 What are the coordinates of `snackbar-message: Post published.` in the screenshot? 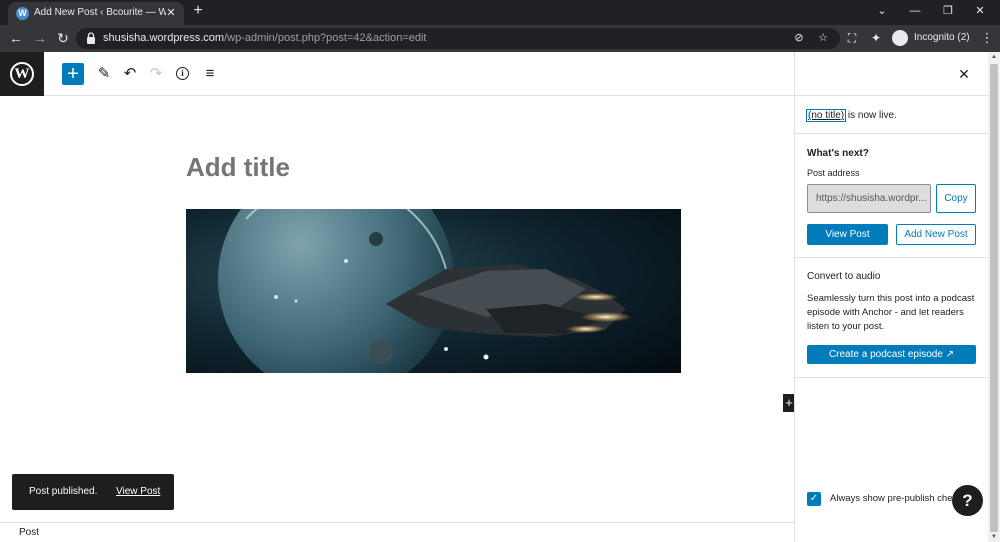 It's located at (63, 491).